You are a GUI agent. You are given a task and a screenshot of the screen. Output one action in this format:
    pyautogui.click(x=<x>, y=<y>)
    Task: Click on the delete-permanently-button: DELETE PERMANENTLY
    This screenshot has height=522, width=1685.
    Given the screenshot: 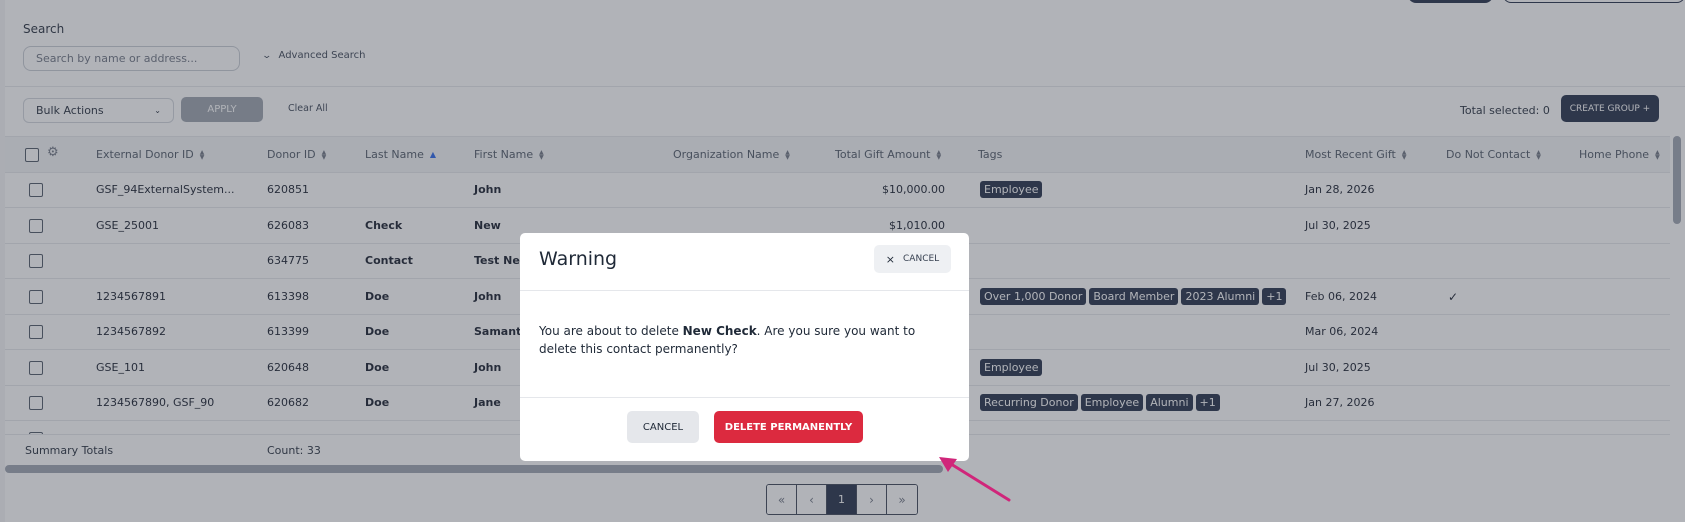 What is the action you would take?
    pyautogui.click(x=788, y=427)
    